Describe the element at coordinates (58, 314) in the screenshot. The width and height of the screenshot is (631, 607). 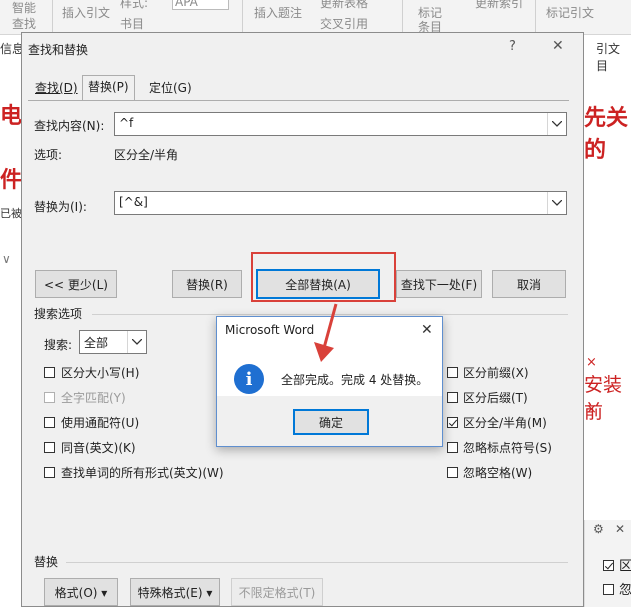
I see `search-options-title: 搜索选项` at that location.